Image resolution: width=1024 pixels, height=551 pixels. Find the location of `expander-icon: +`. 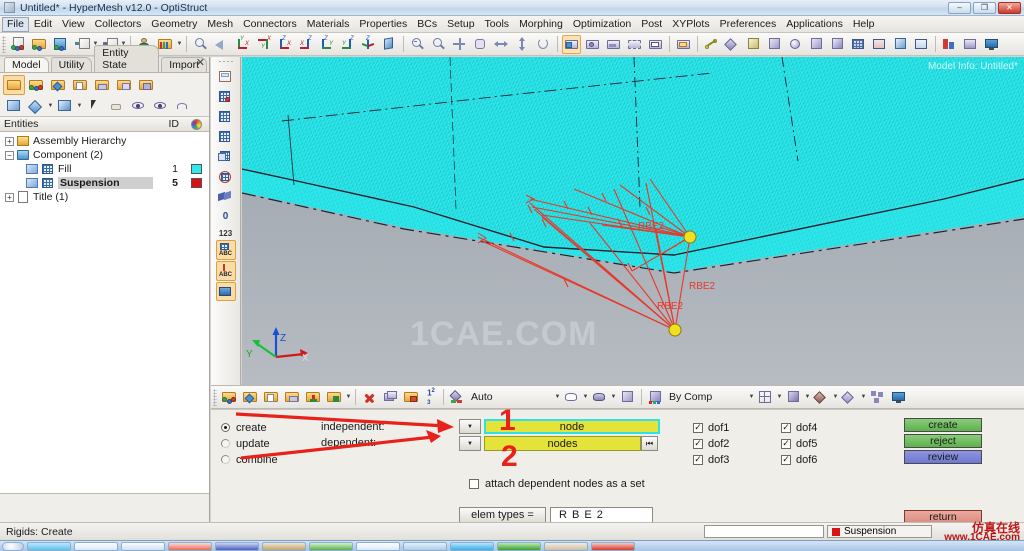

expander-icon: + is located at coordinates (9, 197).